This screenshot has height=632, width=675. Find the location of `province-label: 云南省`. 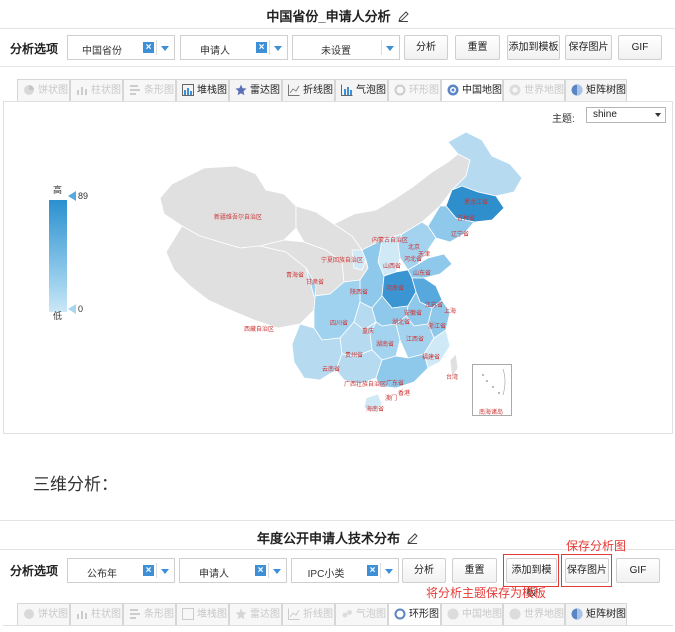

province-label: 云南省 is located at coordinates (331, 370).